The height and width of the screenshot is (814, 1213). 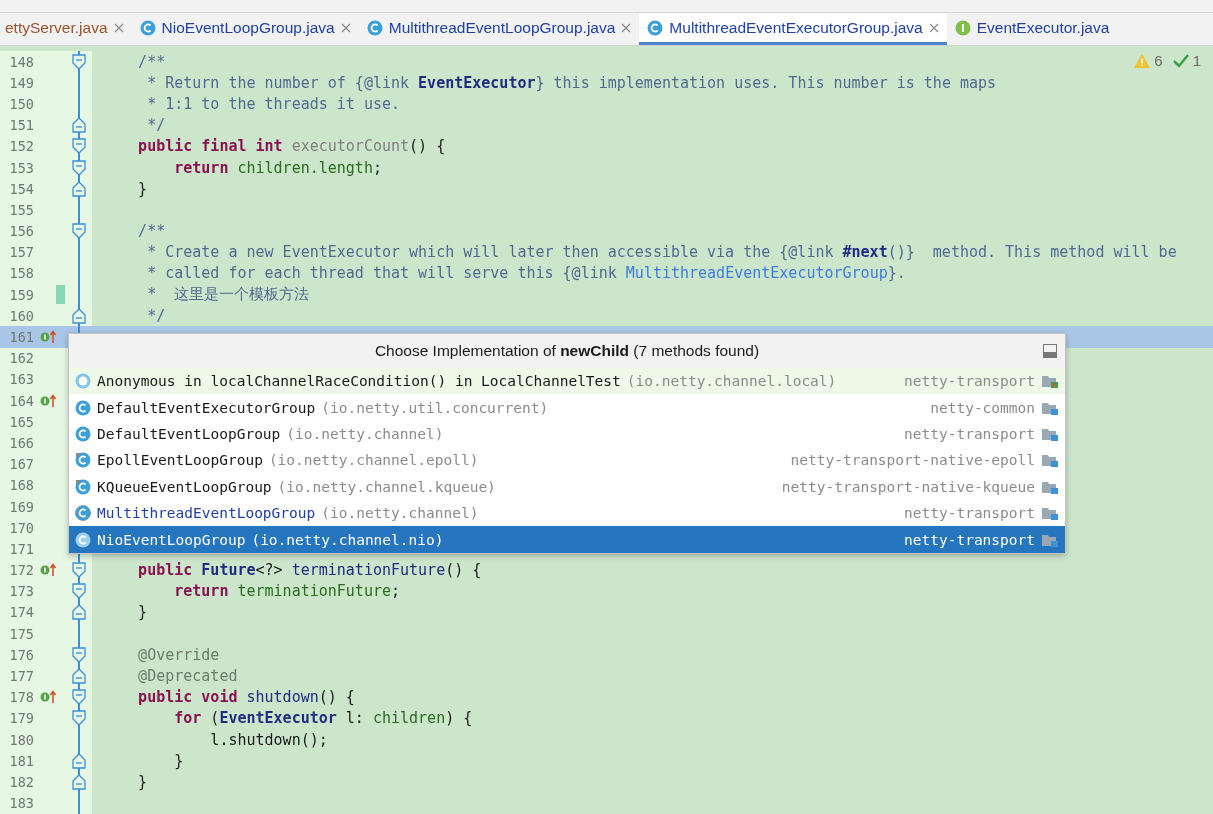 What do you see at coordinates (347, 539) in the screenshot?
I see `package-name: (io.netty.channel.nio)` at bounding box center [347, 539].